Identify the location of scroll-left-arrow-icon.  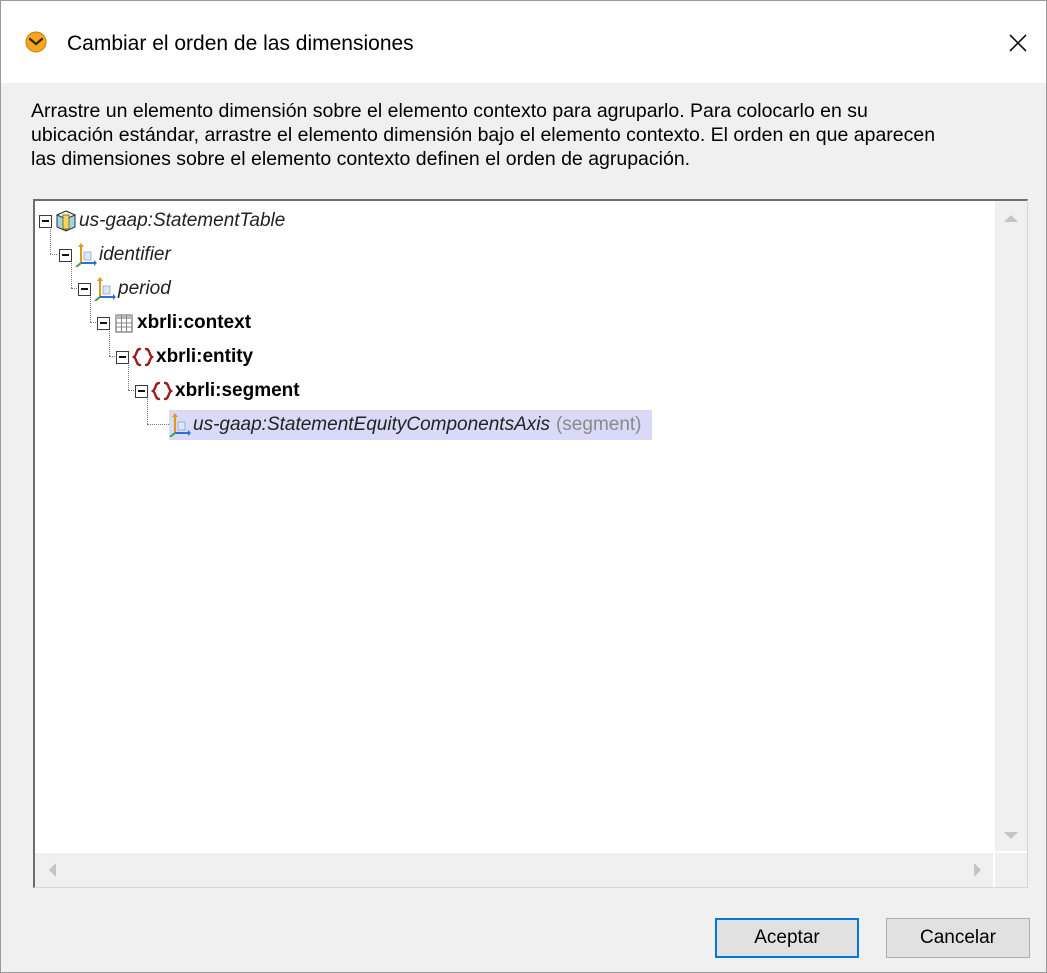
(52, 870).